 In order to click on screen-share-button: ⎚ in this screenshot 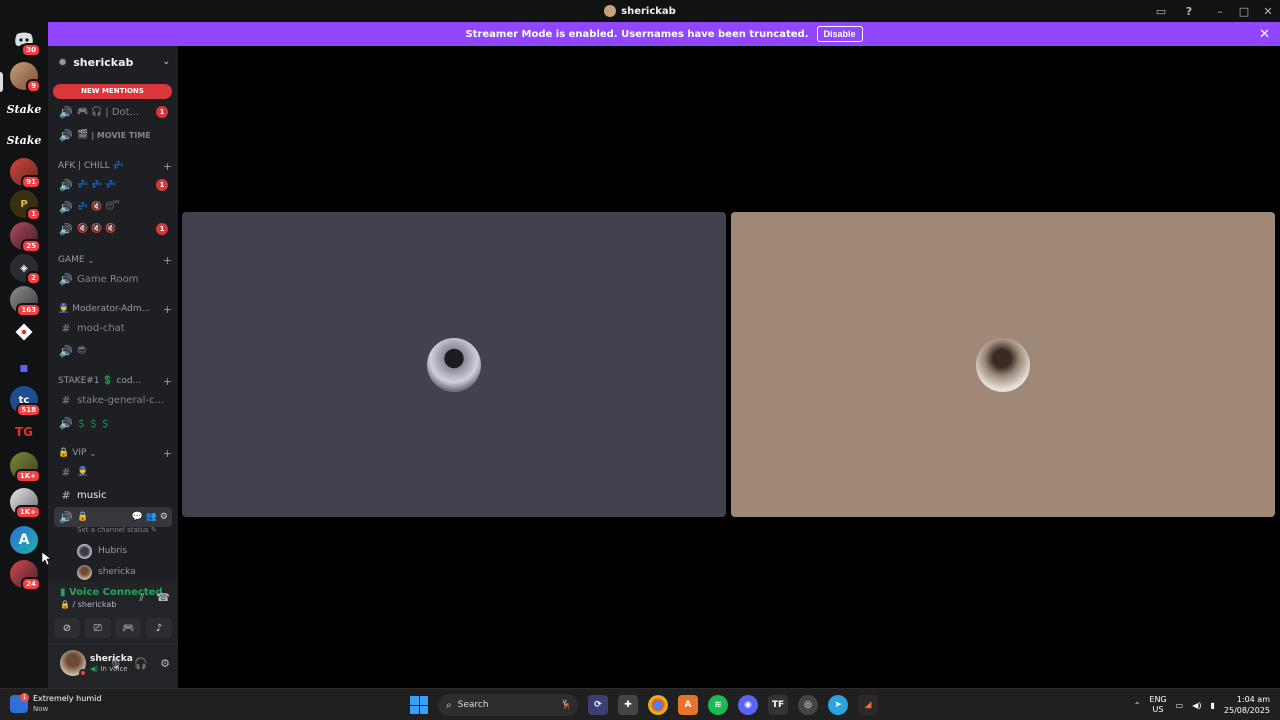, I will do `click(97, 628)`.